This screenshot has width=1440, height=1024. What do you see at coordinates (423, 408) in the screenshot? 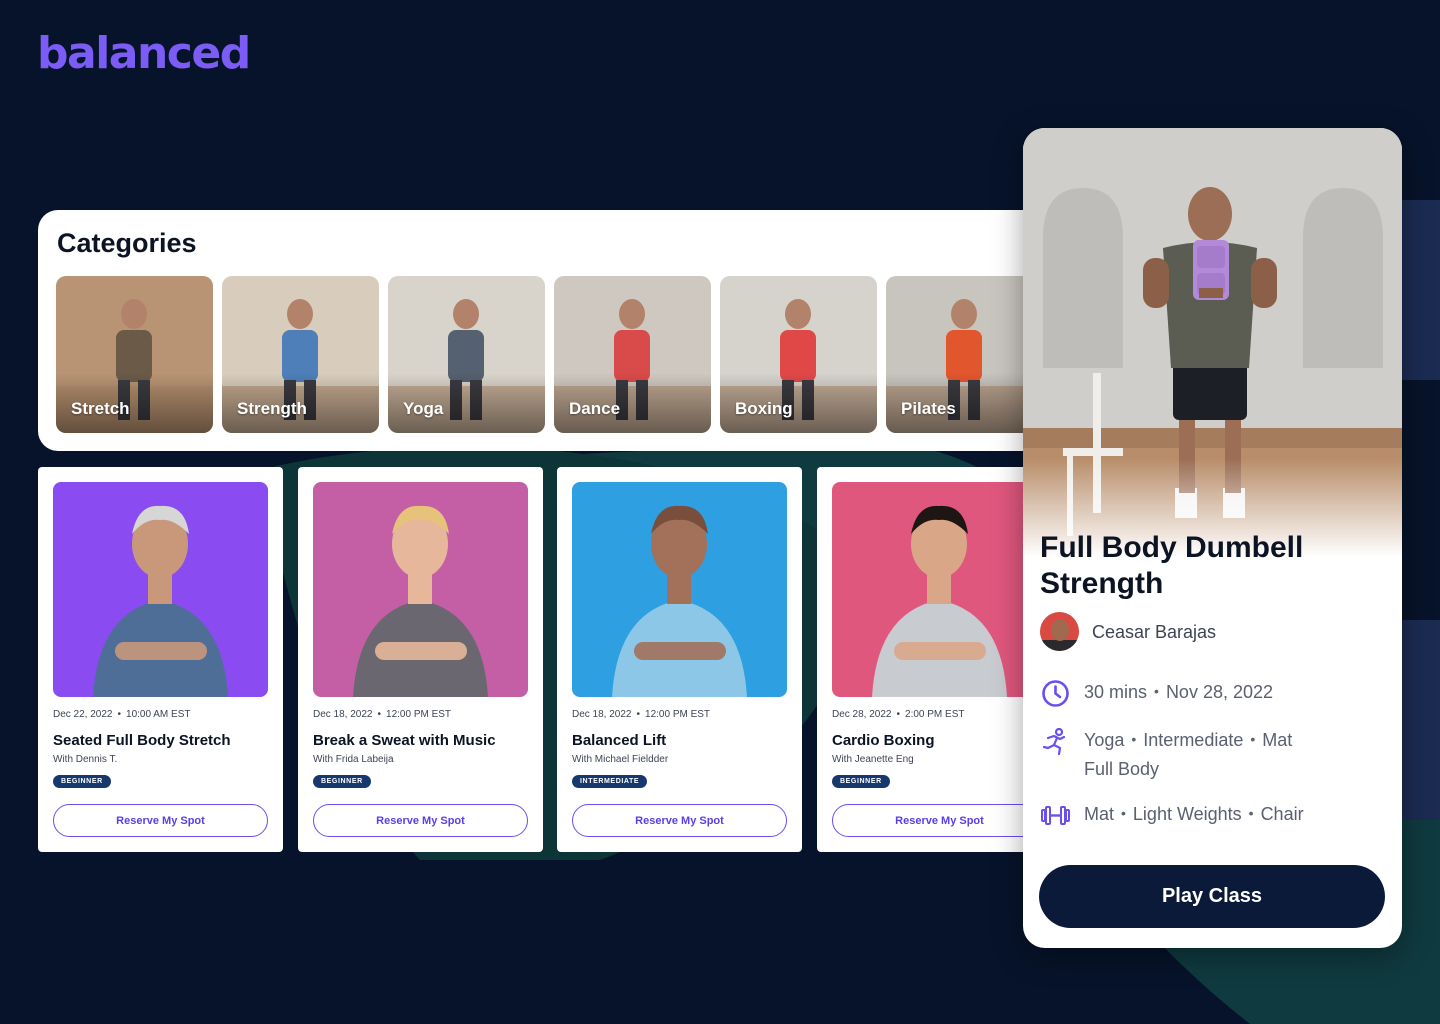
I see `category-label: Yoga` at bounding box center [423, 408].